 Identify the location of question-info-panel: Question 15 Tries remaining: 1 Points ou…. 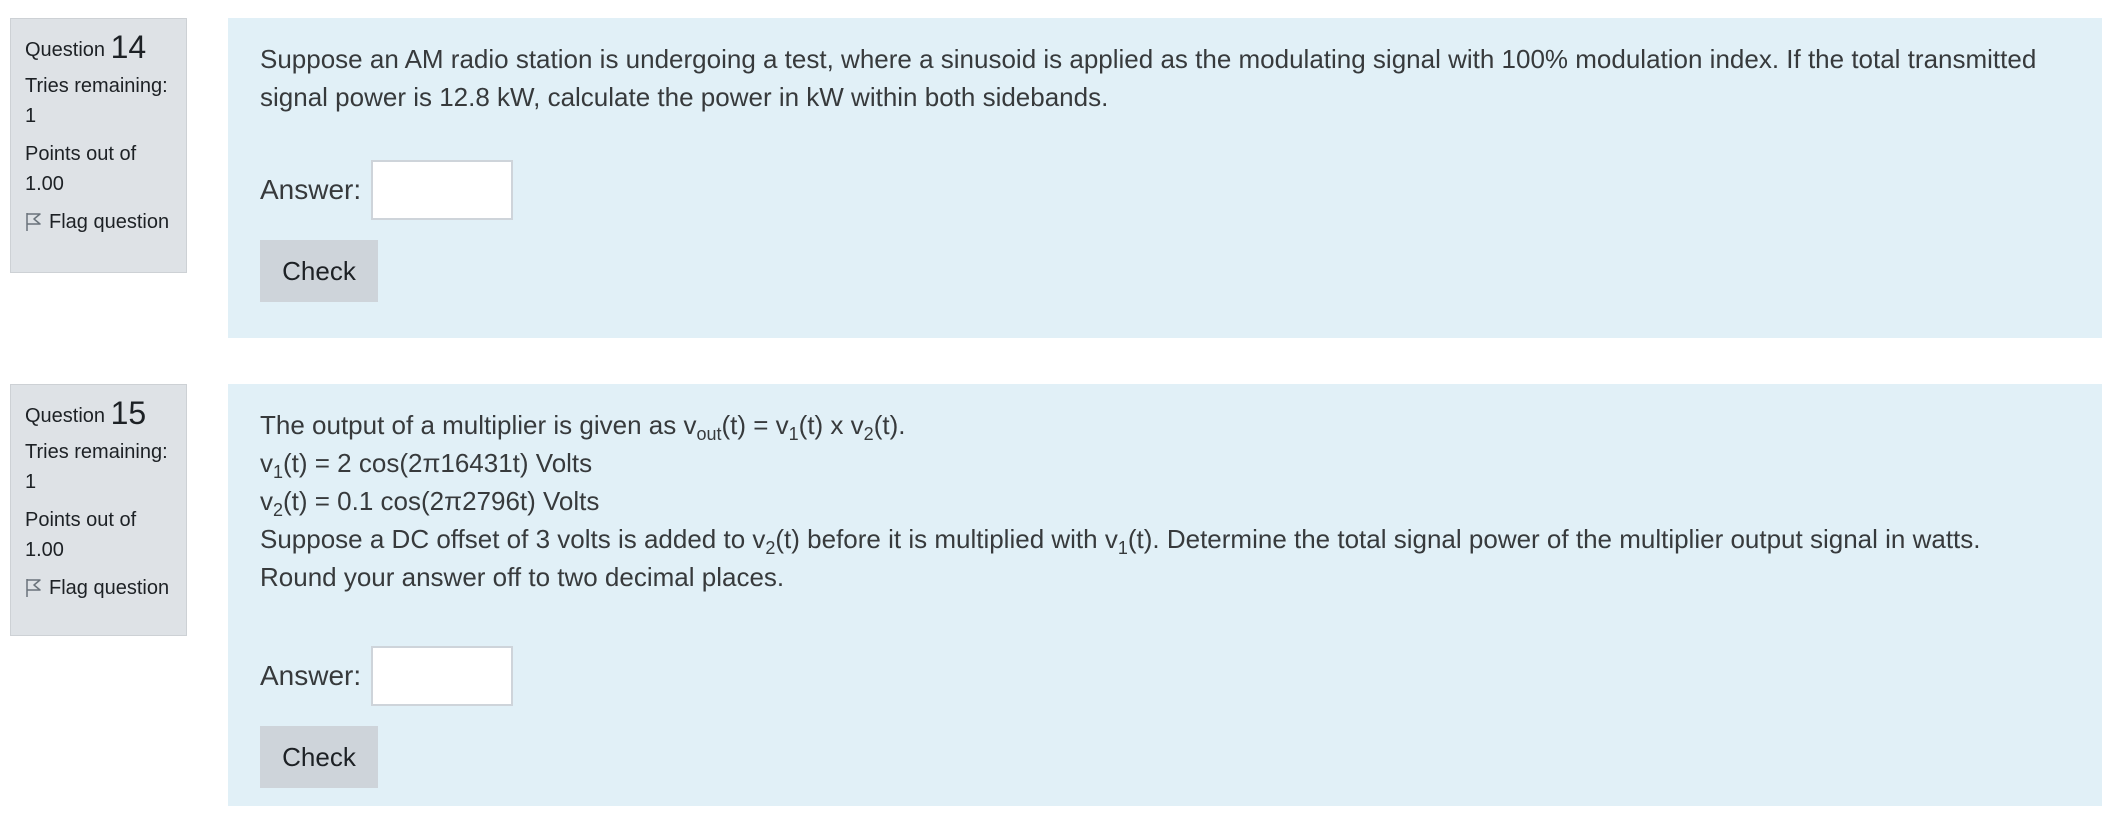
(98, 510).